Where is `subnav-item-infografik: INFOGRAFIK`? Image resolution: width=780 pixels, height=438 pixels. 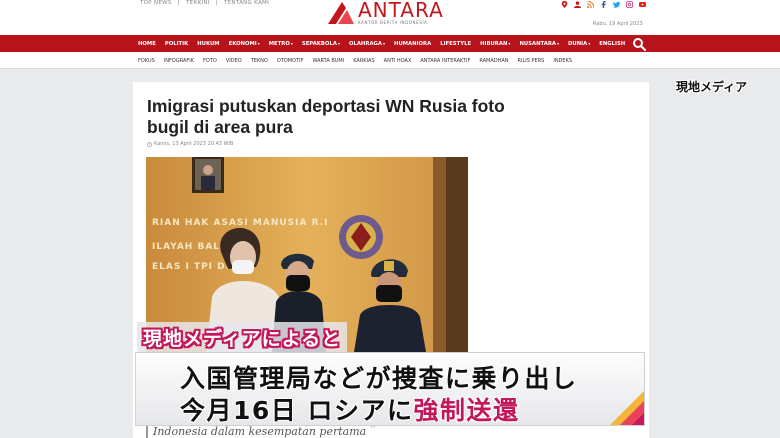
subnav-item-infografik: INFOGRAFIK is located at coordinates (179, 61).